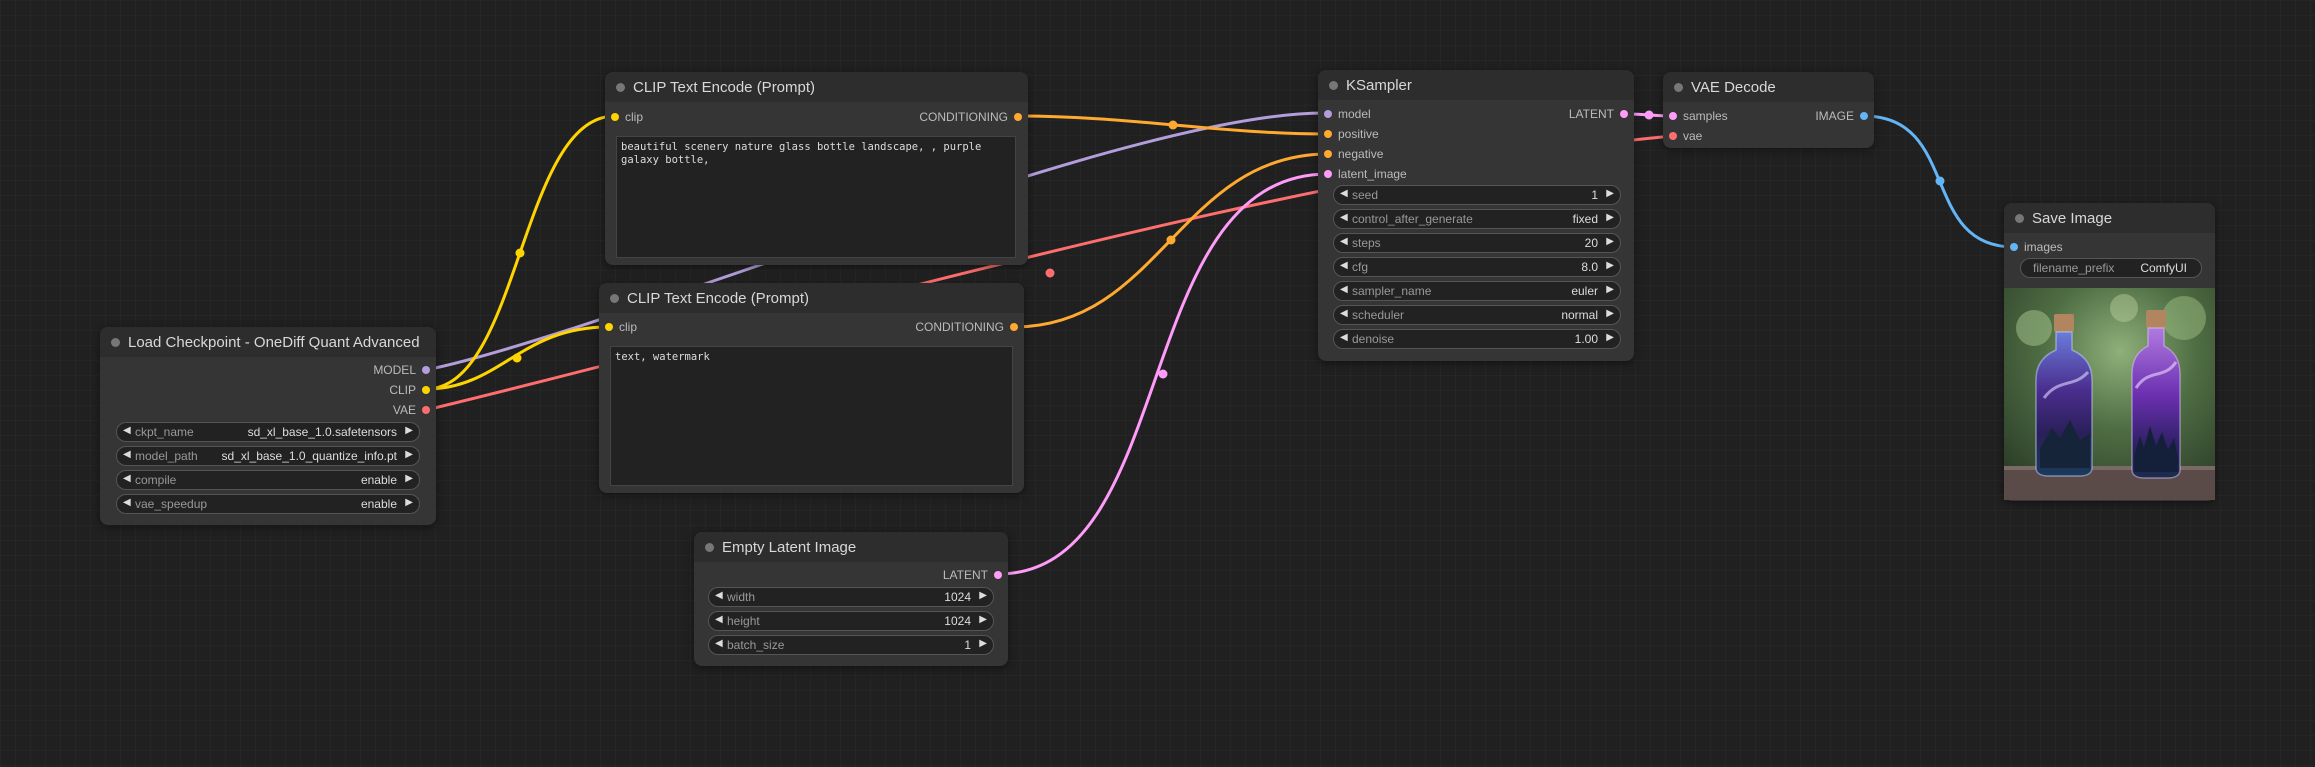  Describe the element at coordinates (1768, 110) in the screenshot. I see `vae-decode-node: VAE Decode samples vae IMAGE` at that location.